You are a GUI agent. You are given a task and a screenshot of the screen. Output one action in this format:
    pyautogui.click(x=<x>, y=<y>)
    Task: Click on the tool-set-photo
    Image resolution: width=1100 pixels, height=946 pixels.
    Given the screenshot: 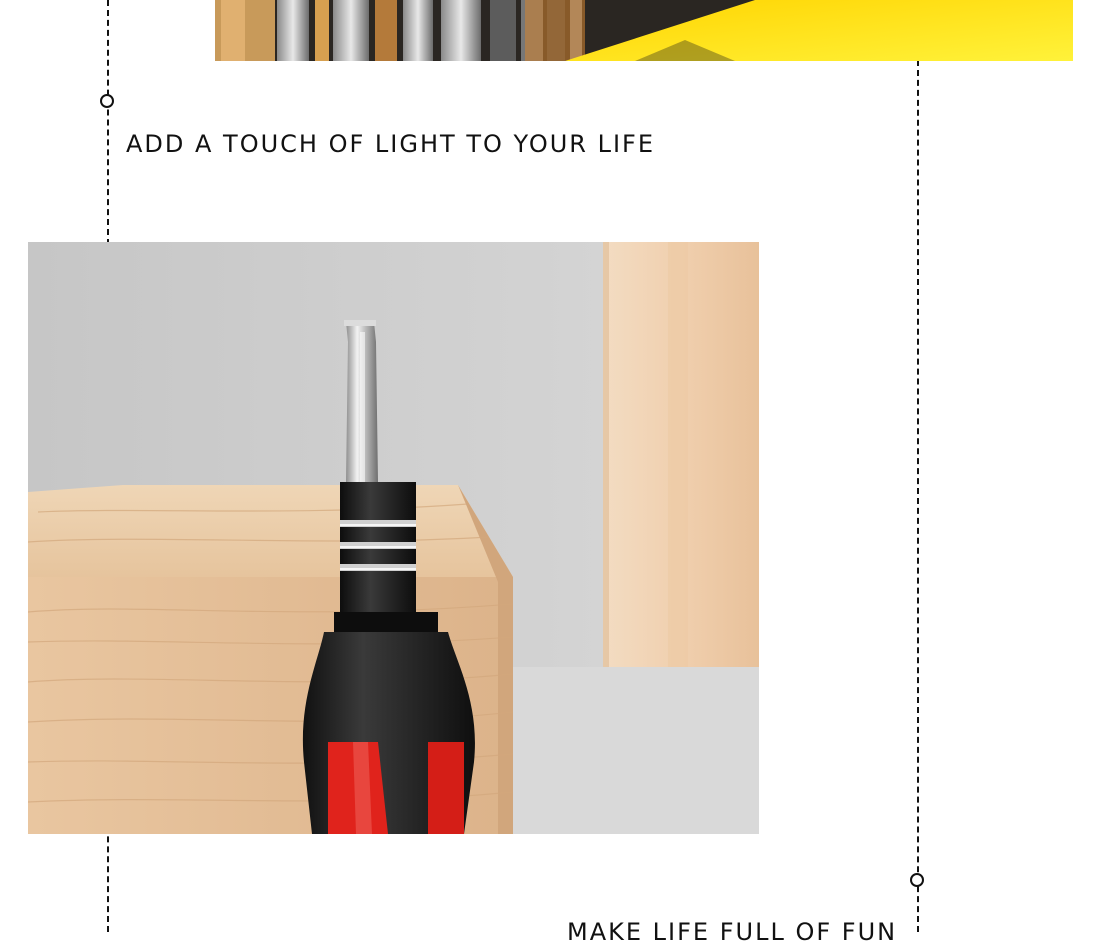 What is the action you would take?
    pyautogui.click(x=644, y=30)
    